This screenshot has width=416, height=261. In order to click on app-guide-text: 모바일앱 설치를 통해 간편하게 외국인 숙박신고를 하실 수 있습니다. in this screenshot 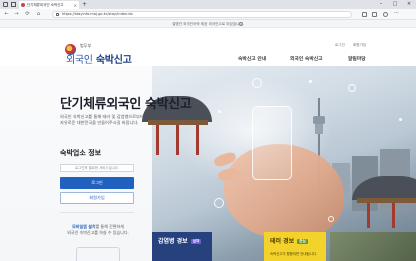, I will do `click(98, 230)`.